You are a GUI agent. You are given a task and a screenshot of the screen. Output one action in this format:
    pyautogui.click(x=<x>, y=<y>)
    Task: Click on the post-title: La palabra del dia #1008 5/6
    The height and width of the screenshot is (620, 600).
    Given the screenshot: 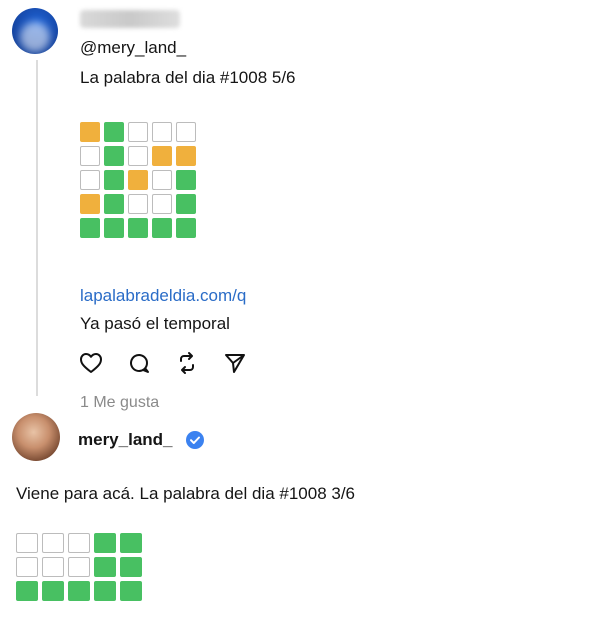 What is the action you would take?
    pyautogui.click(x=188, y=77)
    